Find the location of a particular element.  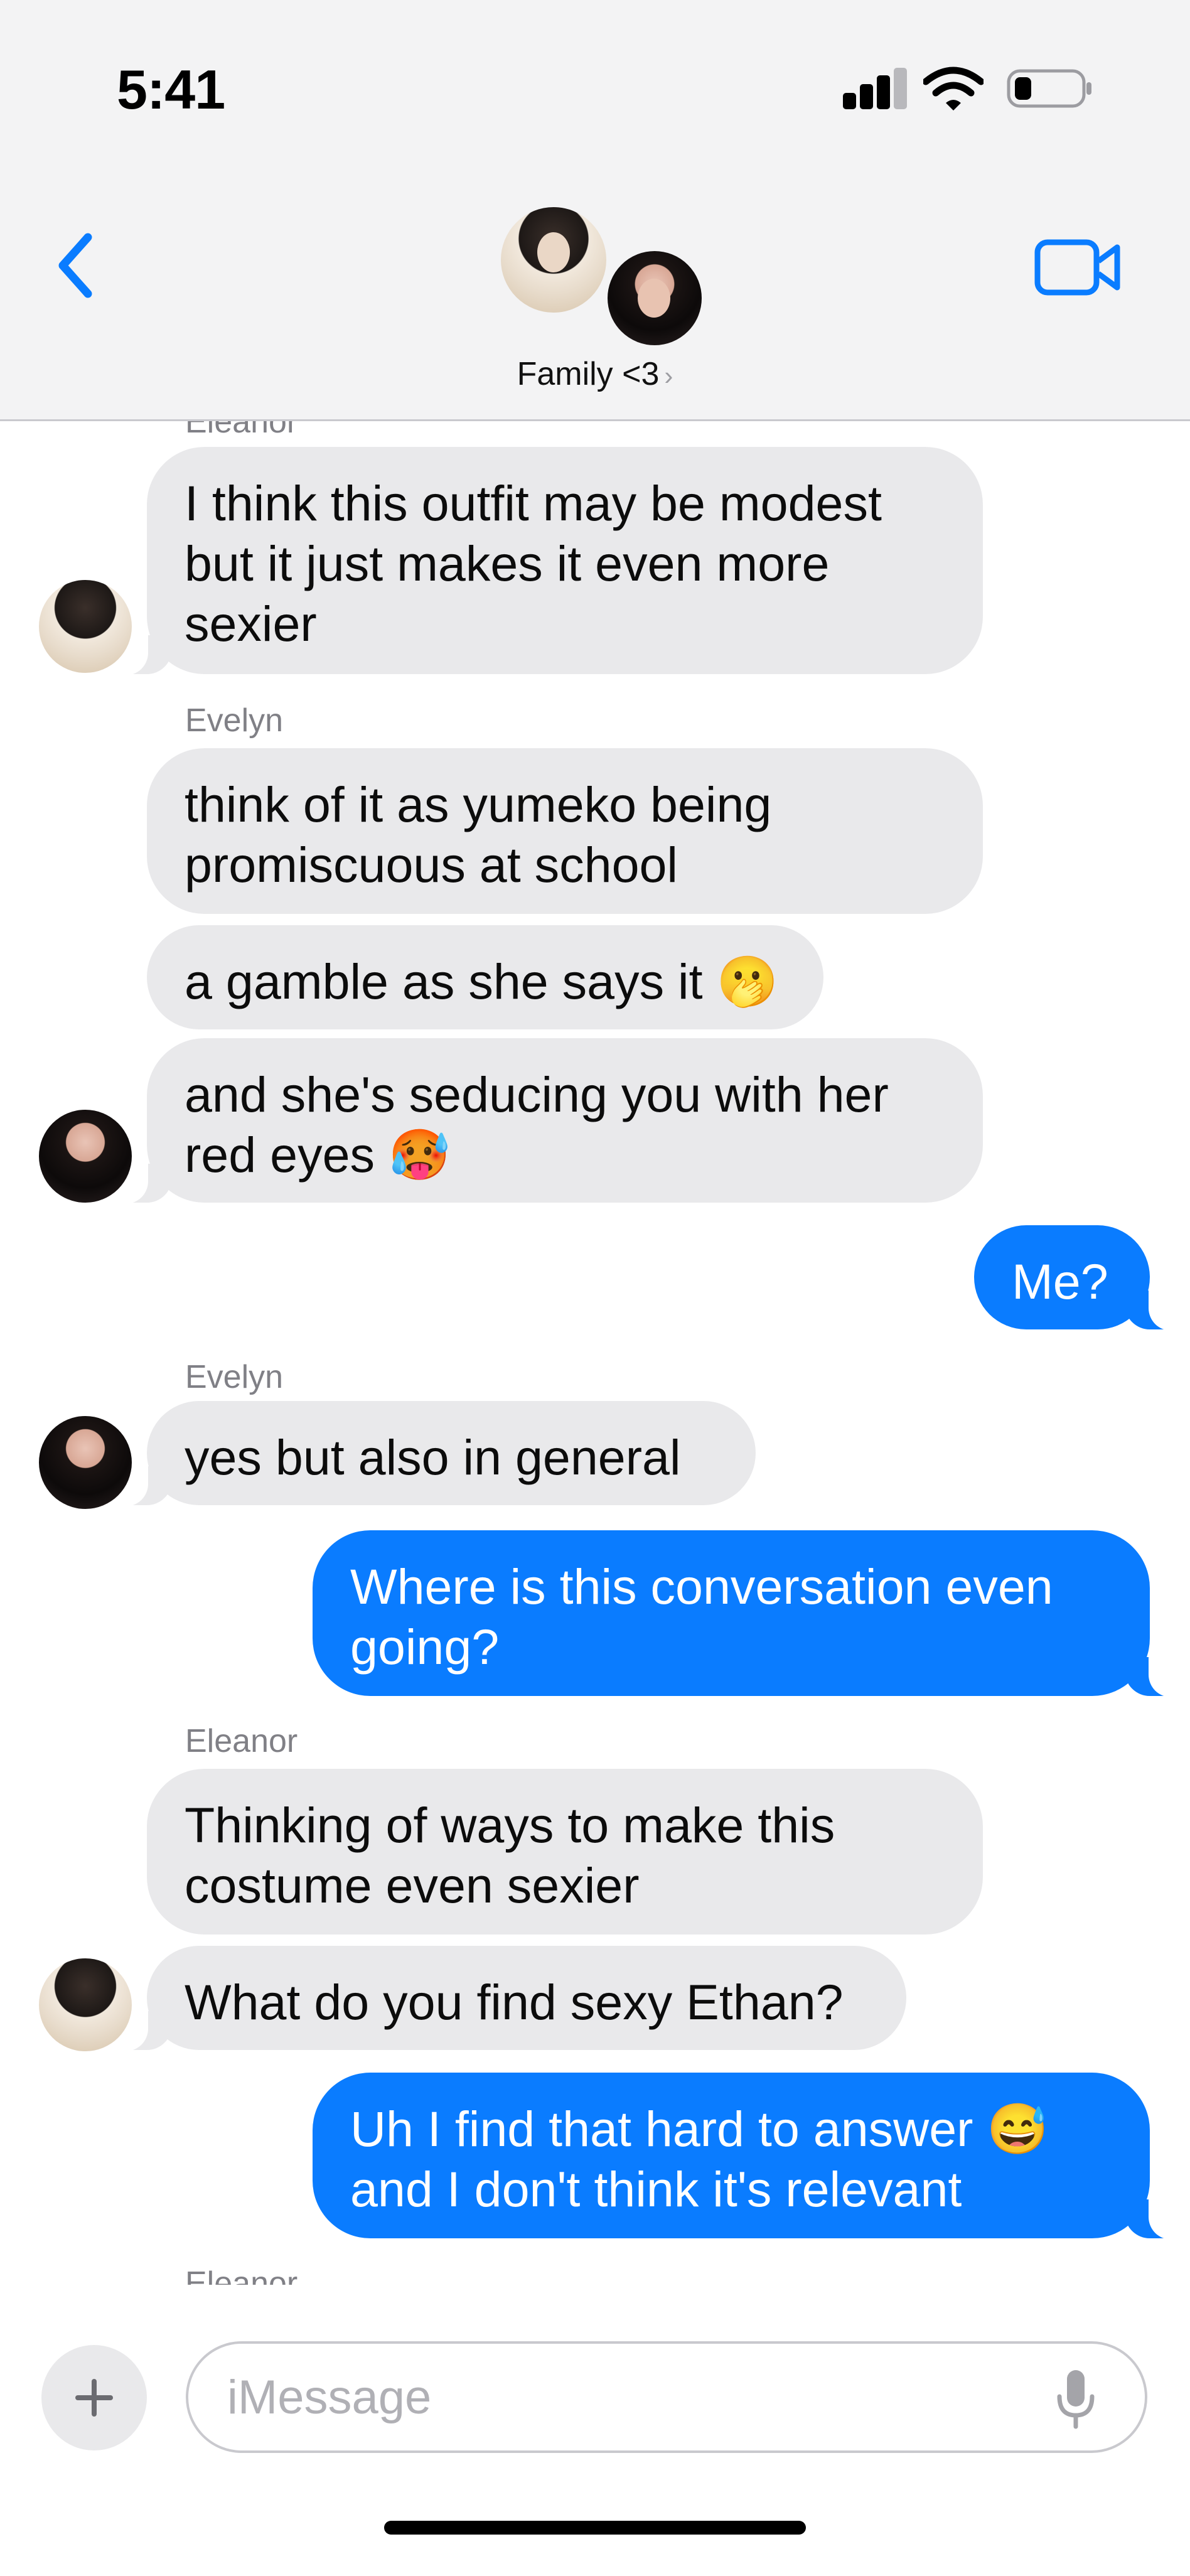

message-text: a gamble as she says it 🫢 is located at coordinates (481, 981).